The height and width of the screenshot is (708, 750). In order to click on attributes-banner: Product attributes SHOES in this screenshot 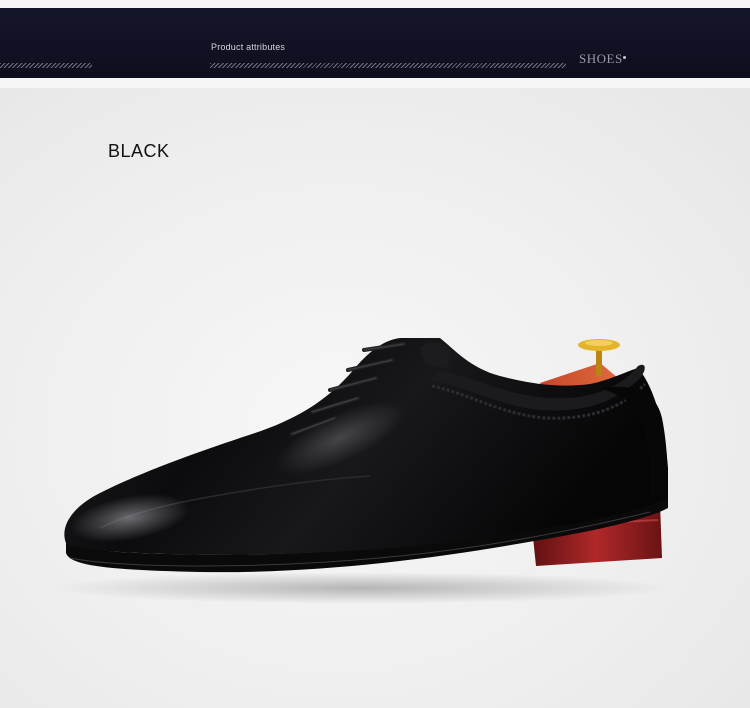, I will do `click(375, 44)`.